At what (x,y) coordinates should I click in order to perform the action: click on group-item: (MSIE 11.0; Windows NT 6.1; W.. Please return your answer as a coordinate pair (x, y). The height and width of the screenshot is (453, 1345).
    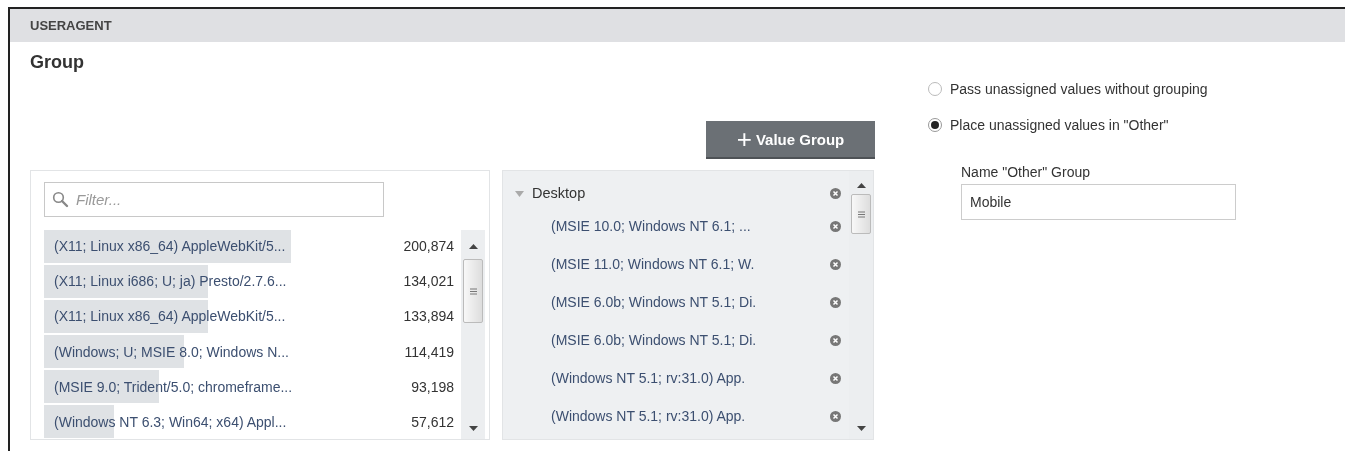
    Looking at the image, I should click on (682, 264).